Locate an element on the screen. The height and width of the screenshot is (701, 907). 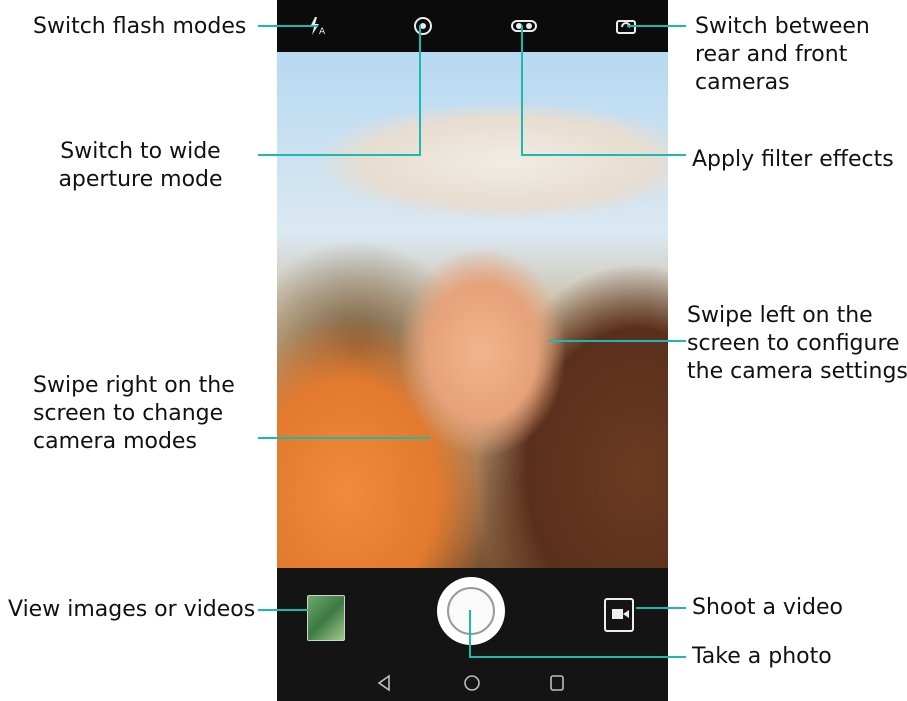
callout-line-flash is located at coordinates (288, 26).